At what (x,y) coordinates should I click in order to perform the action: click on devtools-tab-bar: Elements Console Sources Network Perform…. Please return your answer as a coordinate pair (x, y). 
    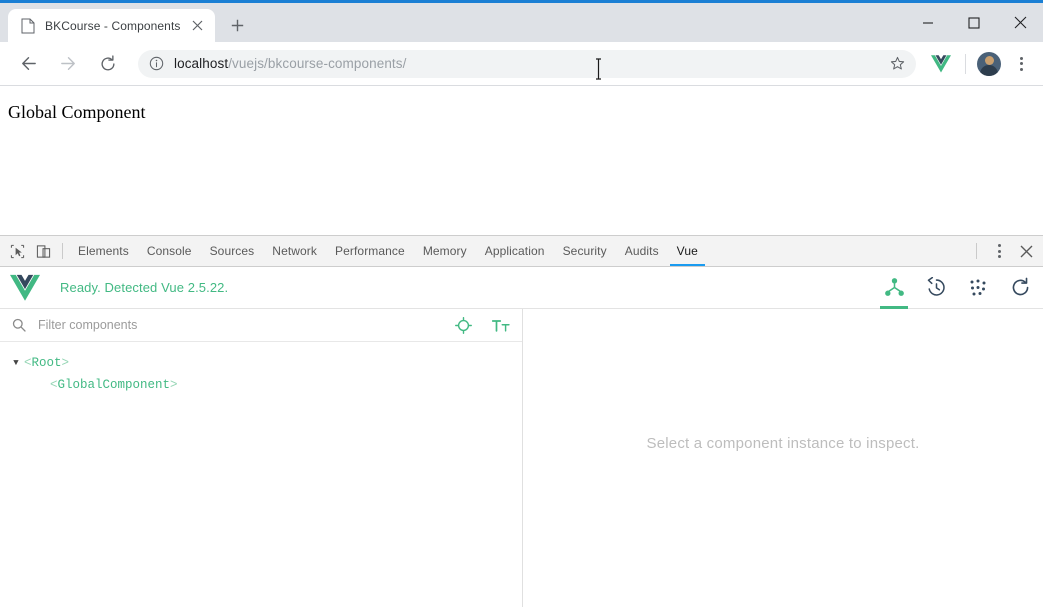
    Looking at the image, I should click on (521, 251).